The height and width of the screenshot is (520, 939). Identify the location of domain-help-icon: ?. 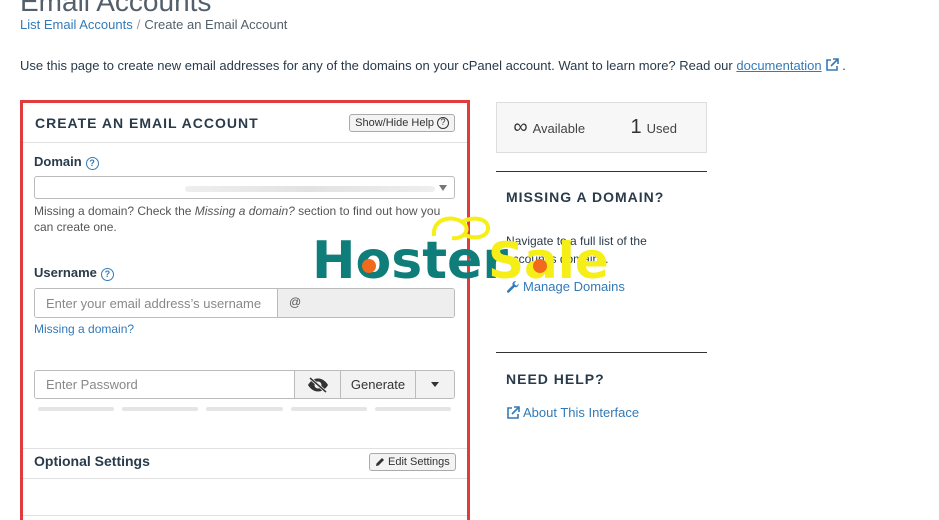
(92, 163).